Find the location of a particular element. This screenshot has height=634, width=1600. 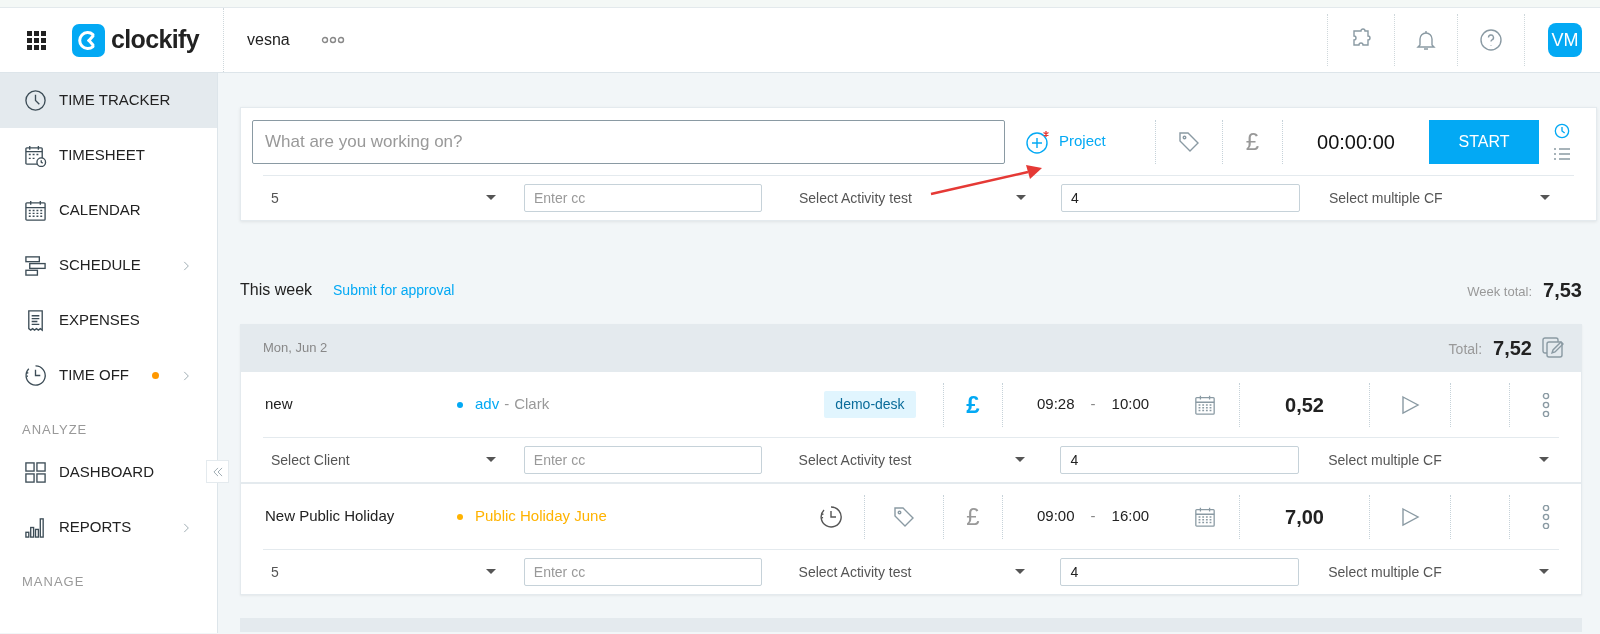

timer-display: 00:00:00 is located at coordinates (1356, 142).